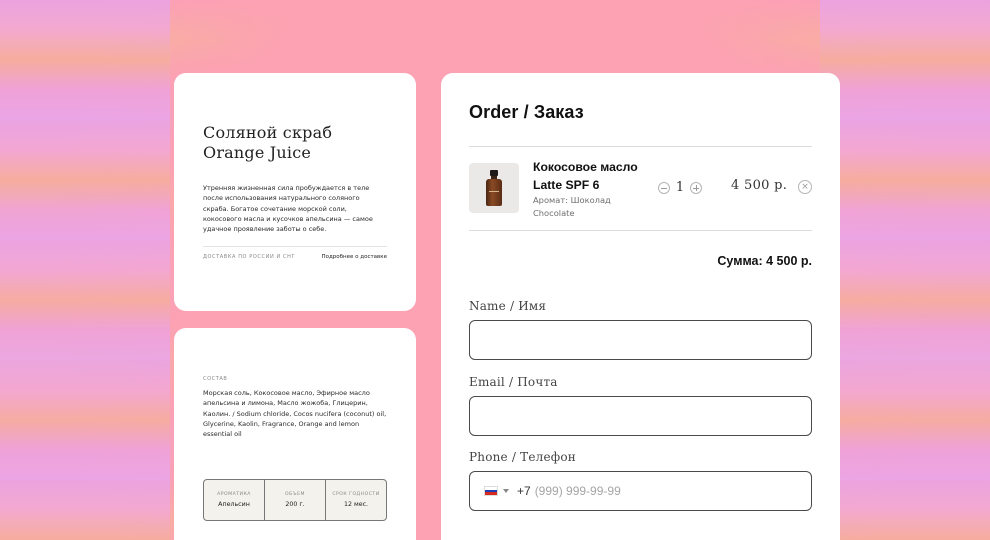 The height and width of the screenshot is (540, 990). What do you see at coordinates (585, 176) in the screenshot?
I see `cart-item-name: Кокосовое масло Latte SPF 6` at bounding box center [585, 176].